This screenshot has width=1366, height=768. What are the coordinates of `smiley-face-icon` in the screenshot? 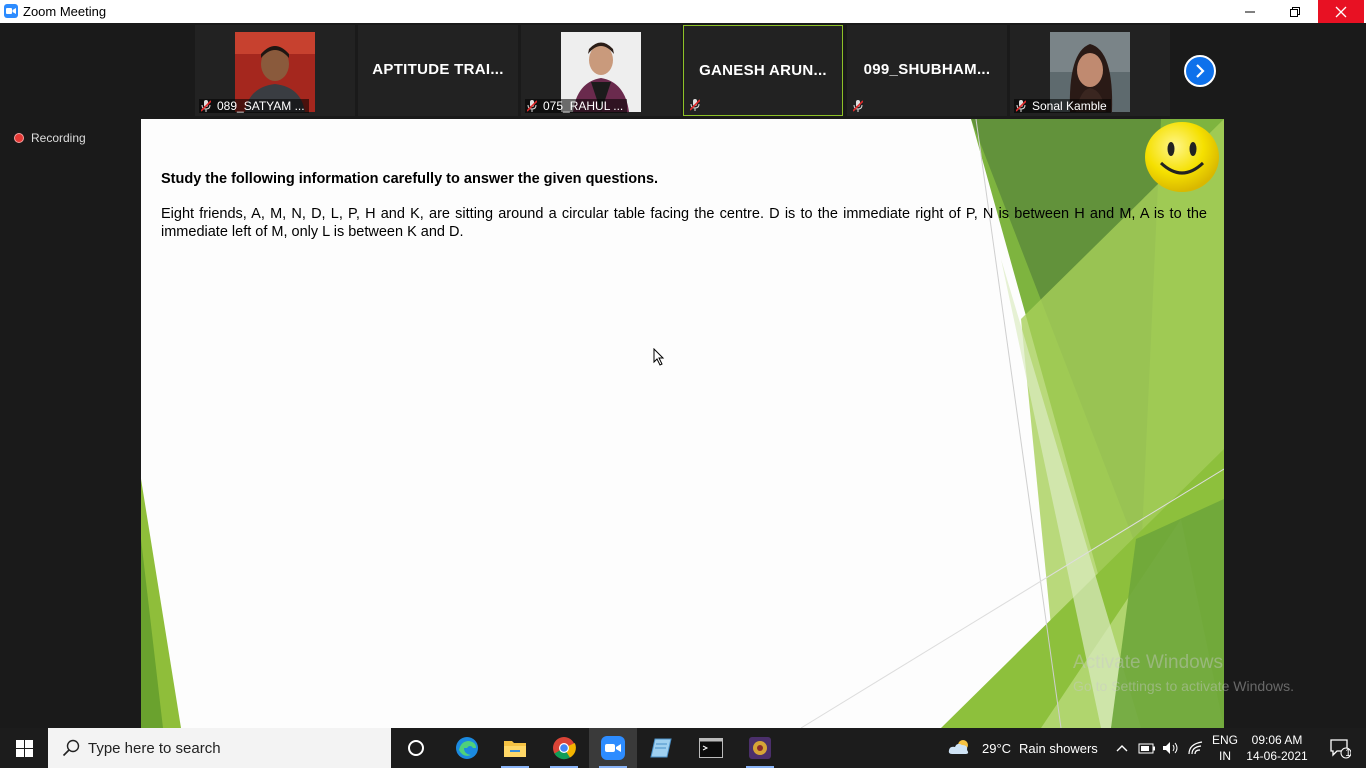 It's located at (1182, 157).